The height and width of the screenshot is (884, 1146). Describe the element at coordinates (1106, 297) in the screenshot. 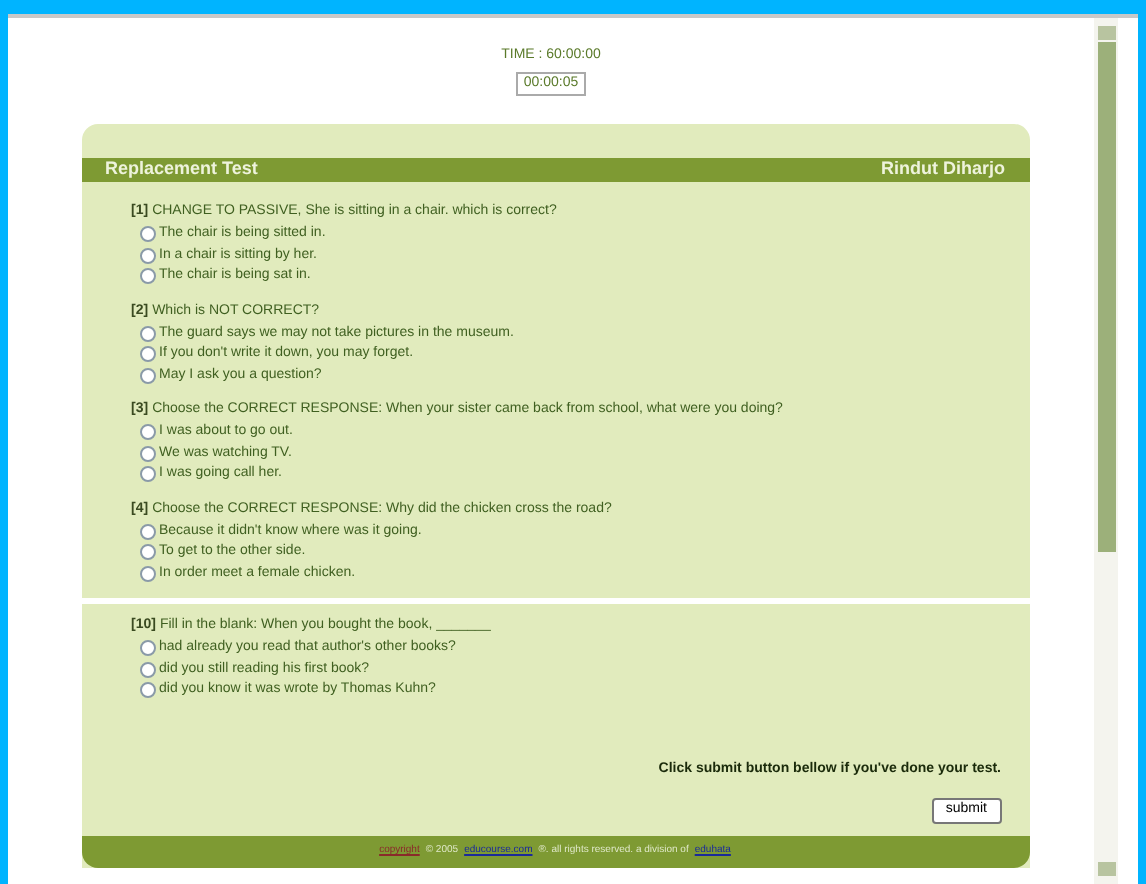

I see `scroll-thumb` at that location.